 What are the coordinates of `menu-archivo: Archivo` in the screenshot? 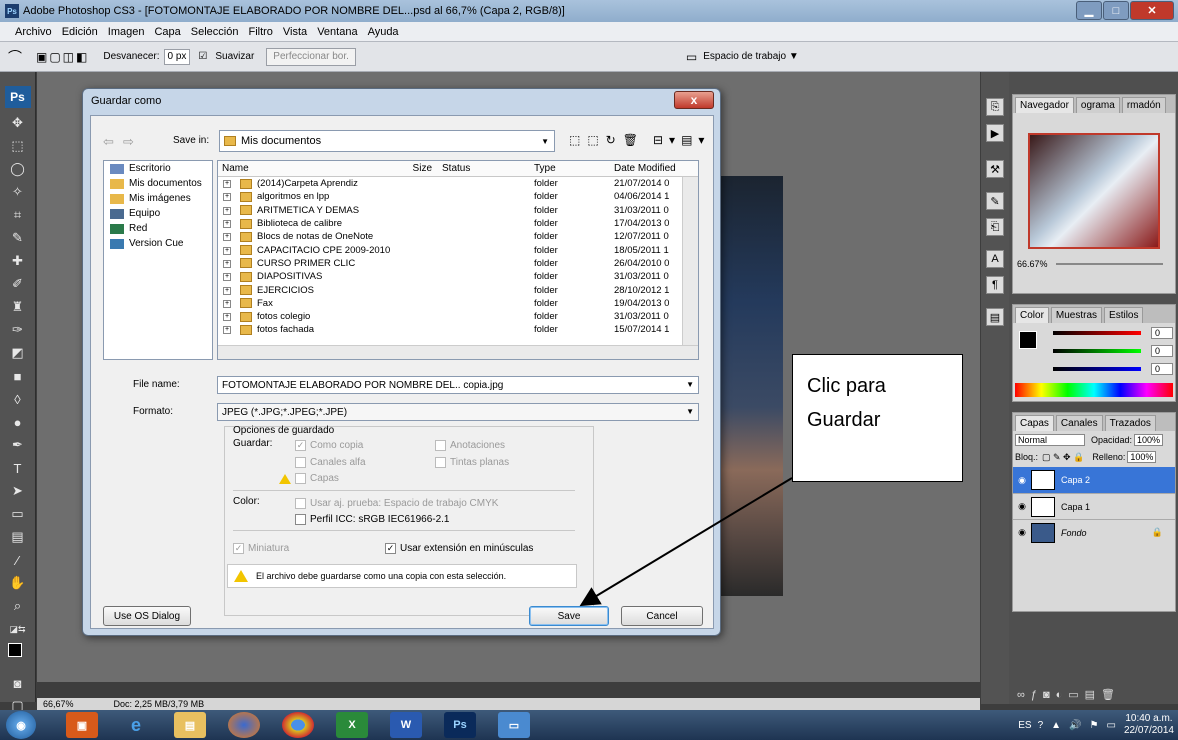 It's located at (33, 32).